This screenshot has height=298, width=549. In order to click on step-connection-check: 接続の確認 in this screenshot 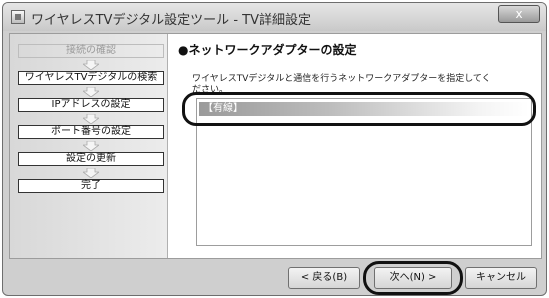, I will do `click(91, 51)`.